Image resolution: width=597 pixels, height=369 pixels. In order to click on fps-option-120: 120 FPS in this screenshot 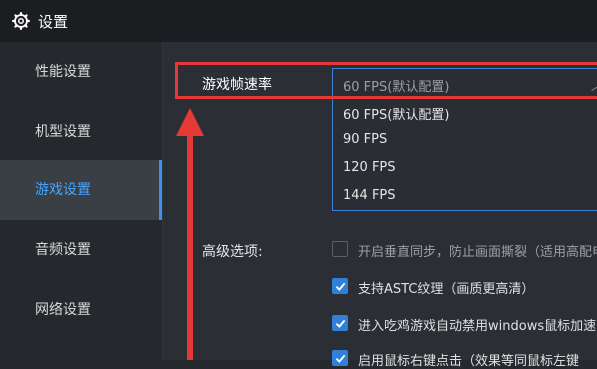, I will do `click(369, 167)`.